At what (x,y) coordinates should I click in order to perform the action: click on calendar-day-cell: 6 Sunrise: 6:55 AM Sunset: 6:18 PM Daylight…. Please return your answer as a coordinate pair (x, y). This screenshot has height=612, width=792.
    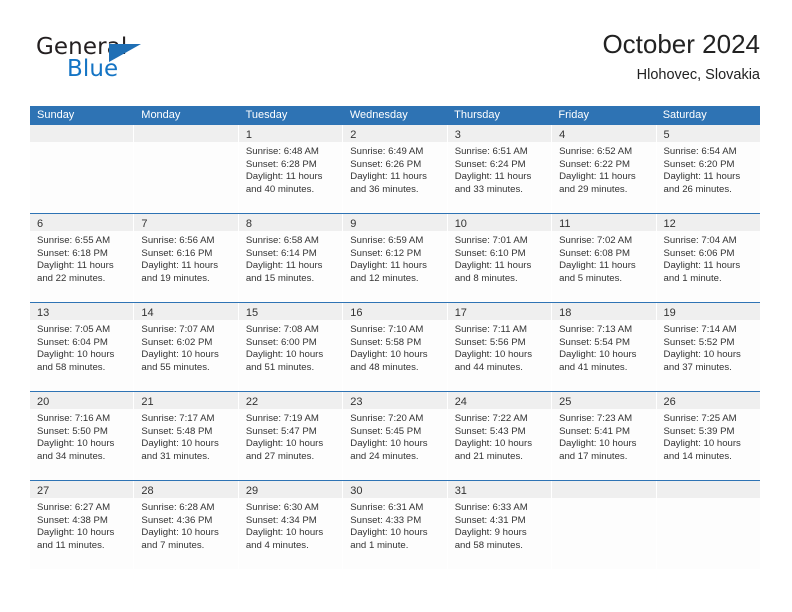
    Looking at the image, I should click on (82, 258).